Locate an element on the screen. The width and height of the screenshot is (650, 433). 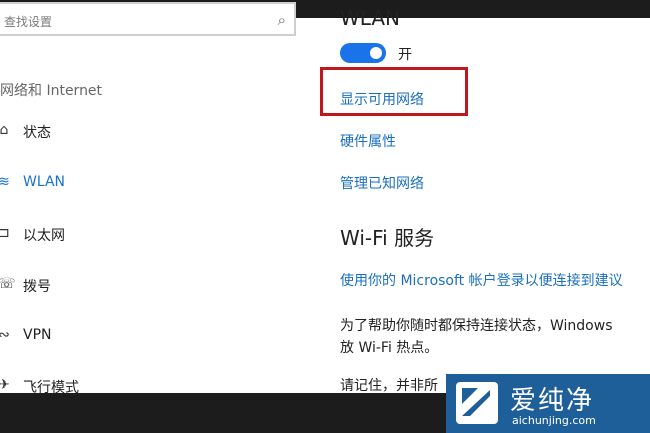
sidebar-item-label: 拨号 is located at coordinates (37, 287).